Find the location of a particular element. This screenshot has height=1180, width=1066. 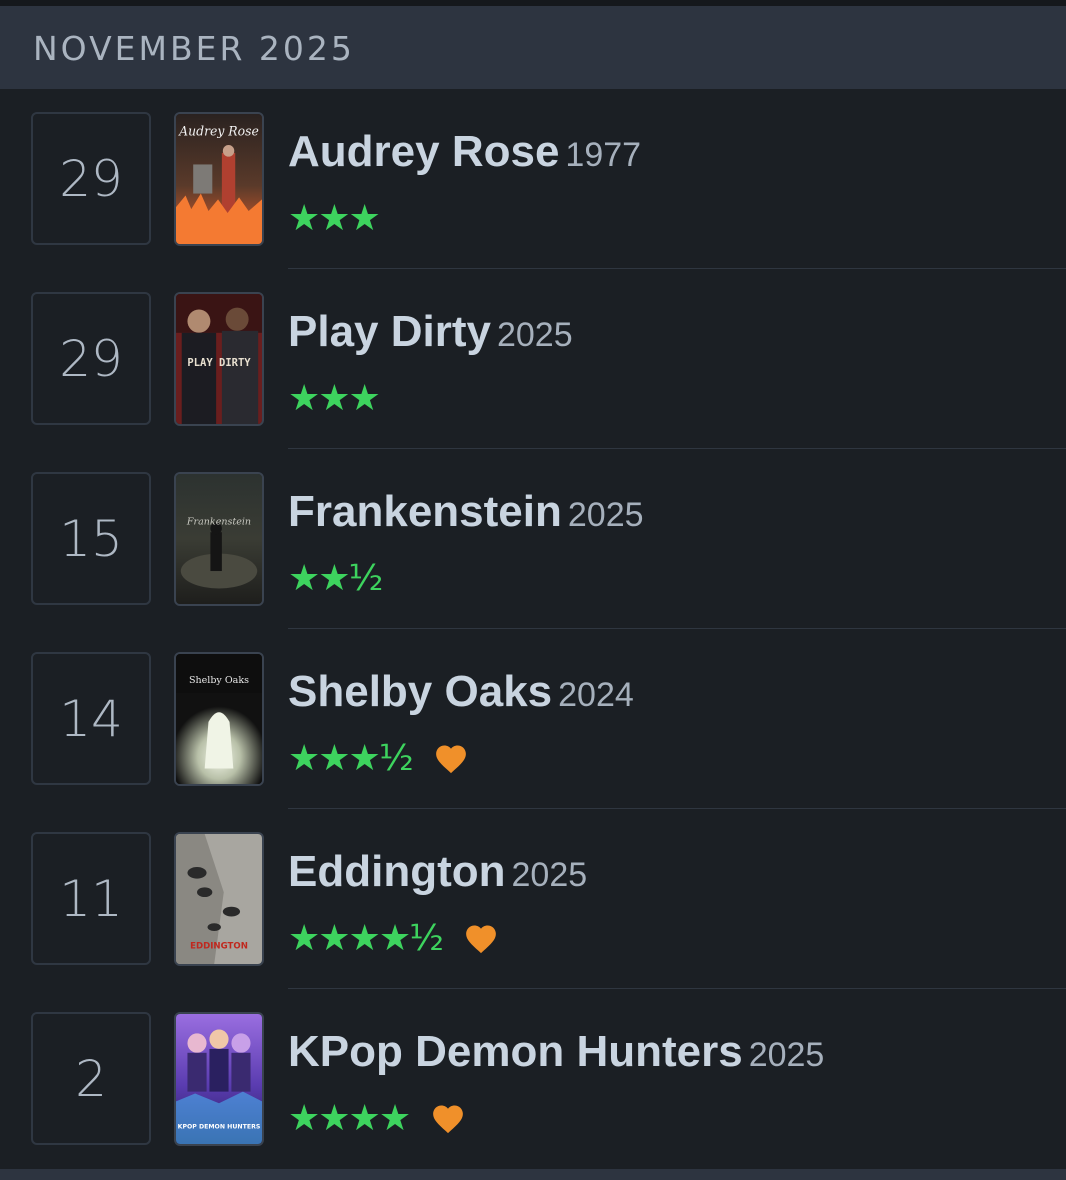

poster-title-text: PLAY DIRTY is located at coordinates (219, 363).